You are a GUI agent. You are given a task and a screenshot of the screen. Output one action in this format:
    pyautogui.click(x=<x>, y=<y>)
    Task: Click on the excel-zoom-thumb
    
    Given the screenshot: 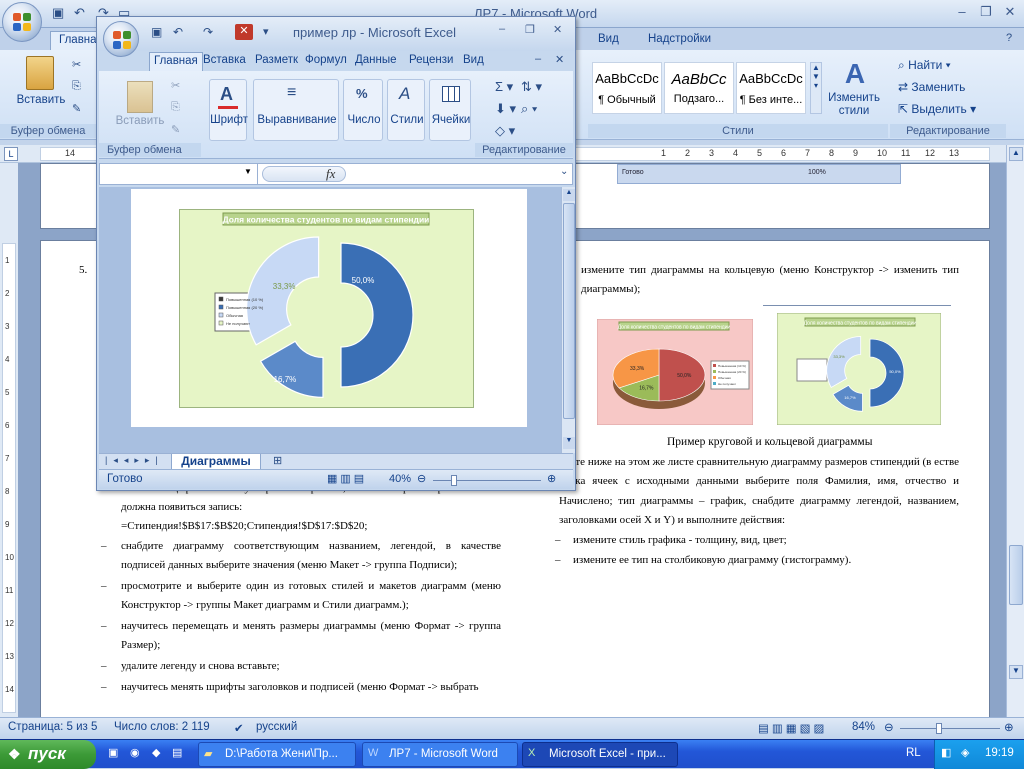 What is the action you would take?
    pyautogui.click(x=454, y=480)
    